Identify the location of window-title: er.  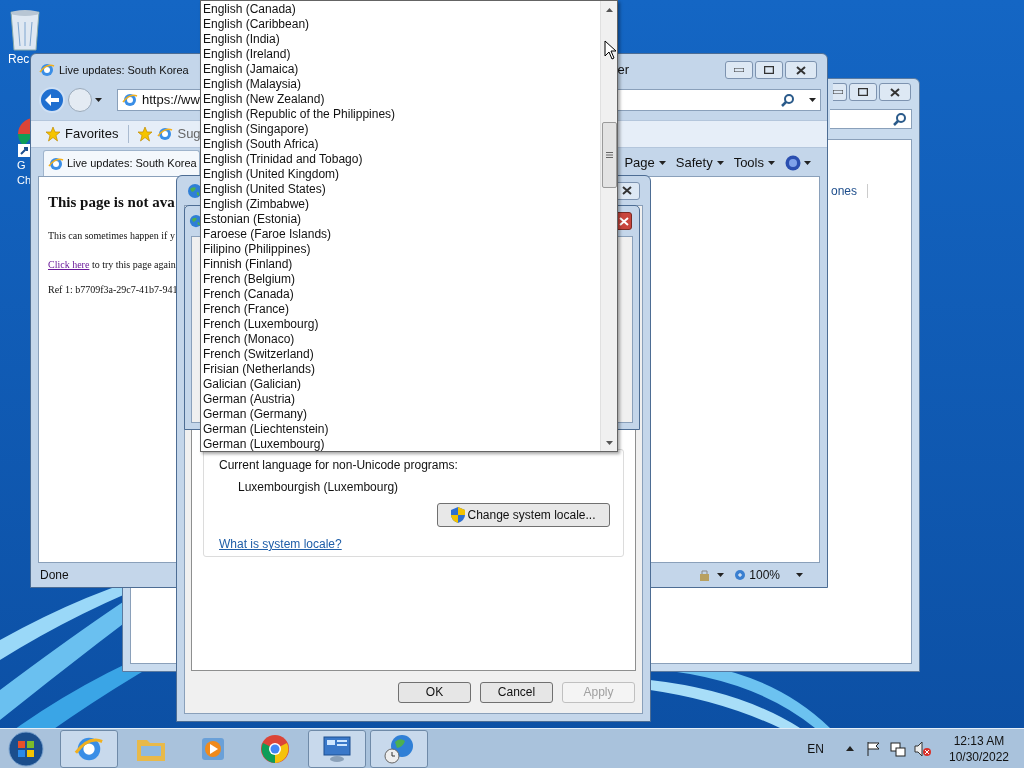
(623, 70).